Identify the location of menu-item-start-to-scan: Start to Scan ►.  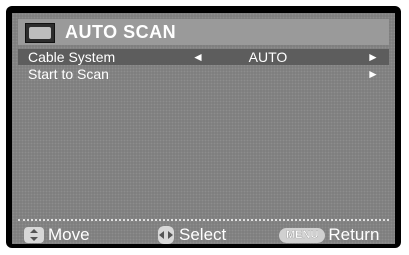
(203, 74).